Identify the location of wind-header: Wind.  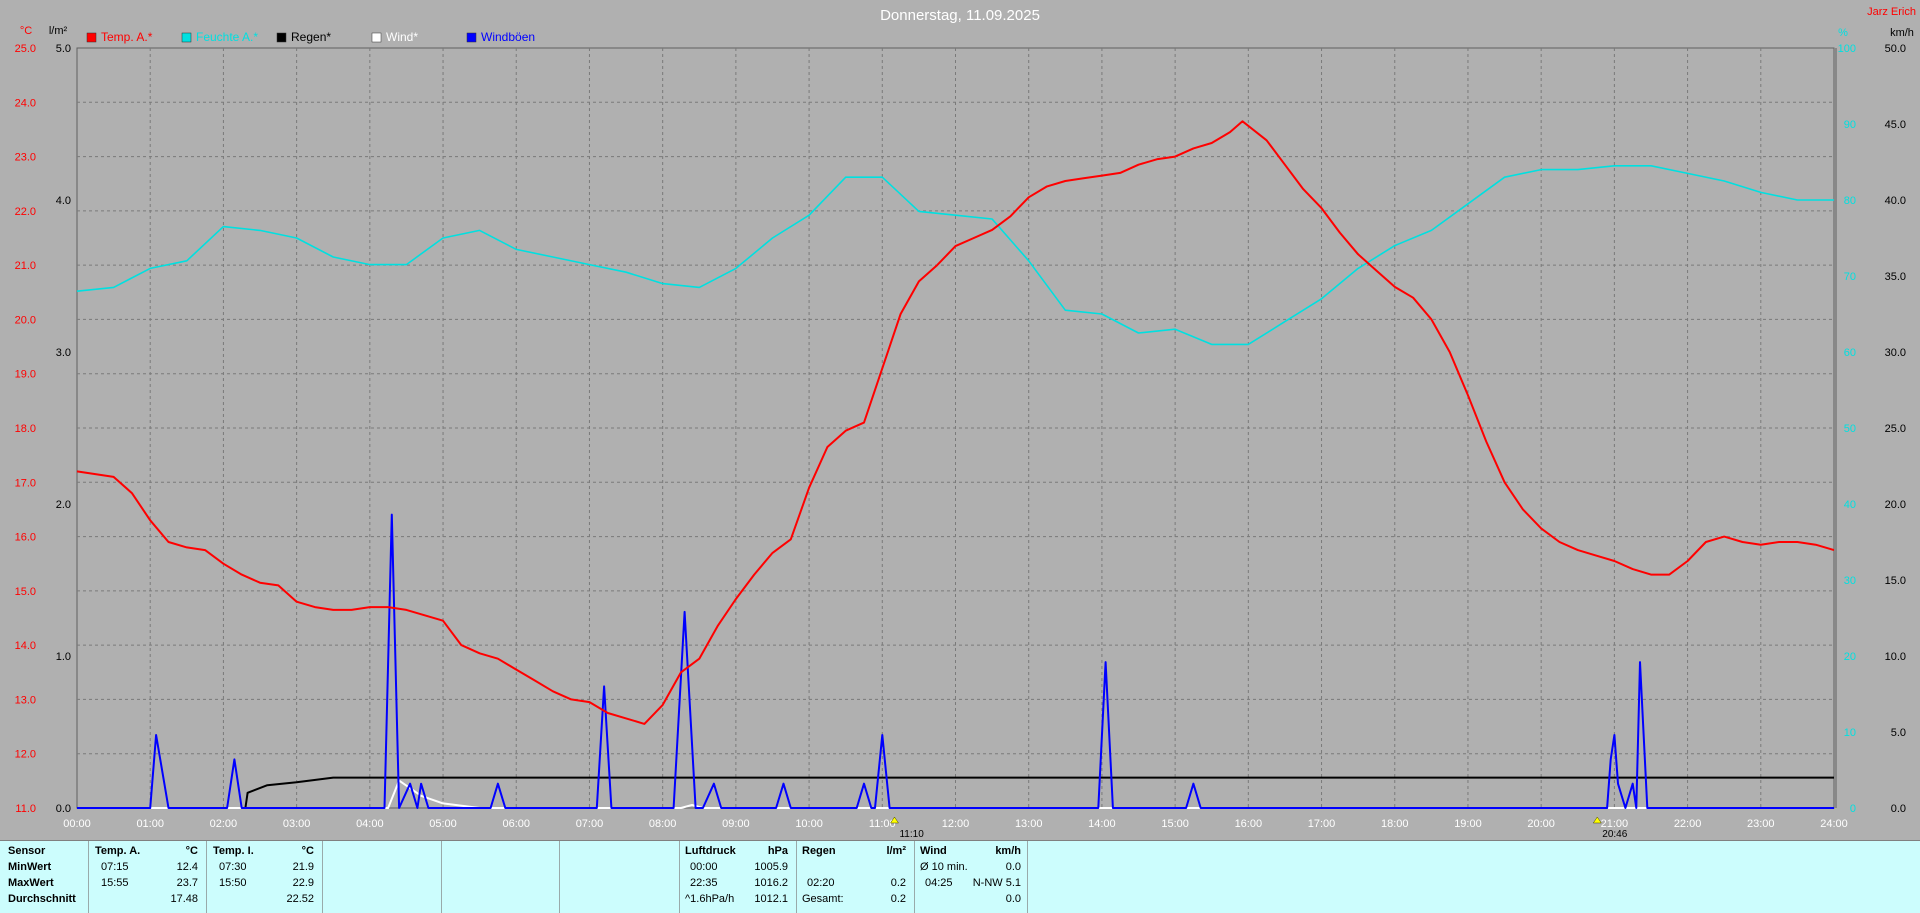
(933, 851).